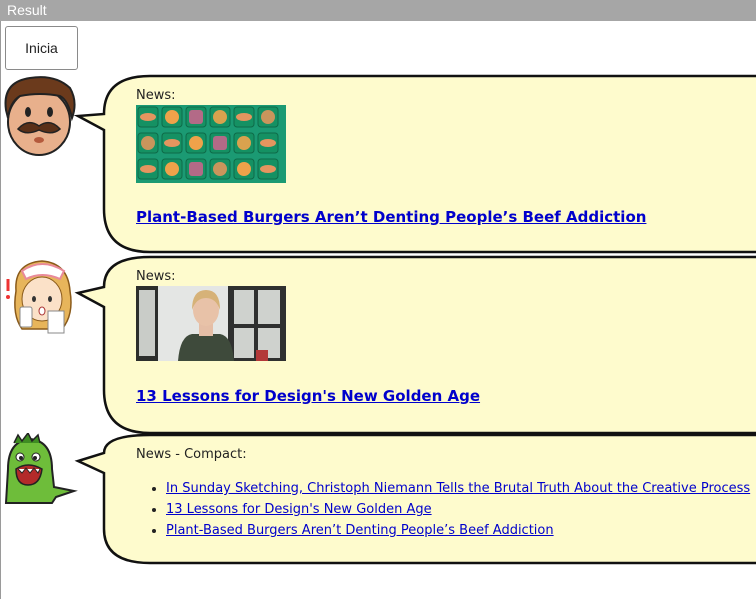  I want to click on green-monster-avatar-icon, so click(41, 468).